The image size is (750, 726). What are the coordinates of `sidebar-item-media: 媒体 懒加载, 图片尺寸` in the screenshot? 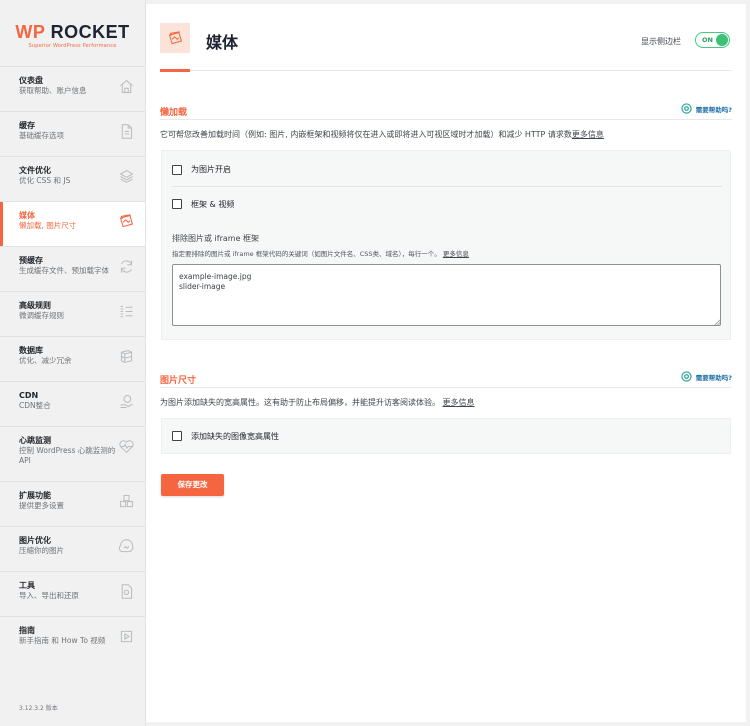 It's located at (72, 223).